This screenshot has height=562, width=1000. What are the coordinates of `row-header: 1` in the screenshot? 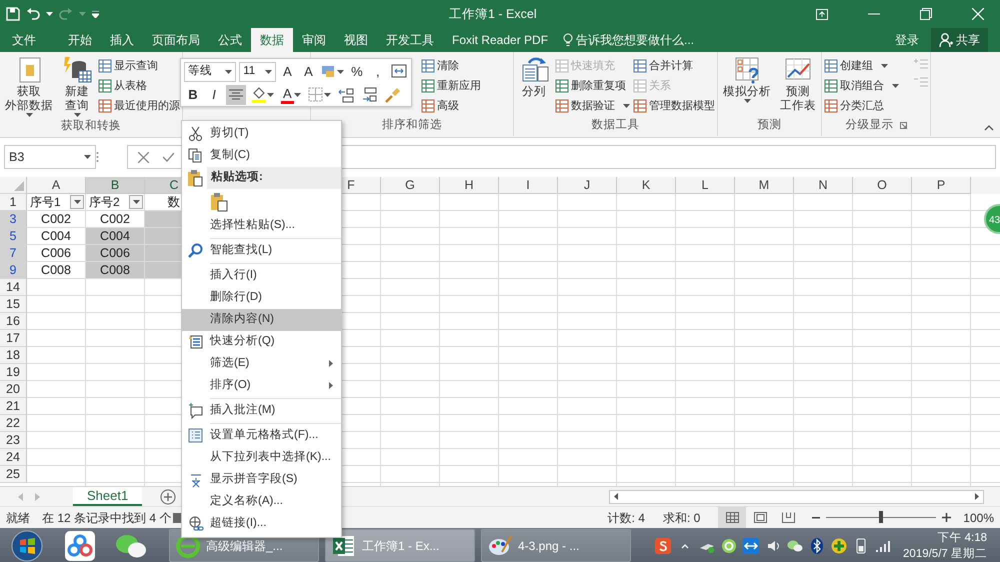 It's located at (13, 202).